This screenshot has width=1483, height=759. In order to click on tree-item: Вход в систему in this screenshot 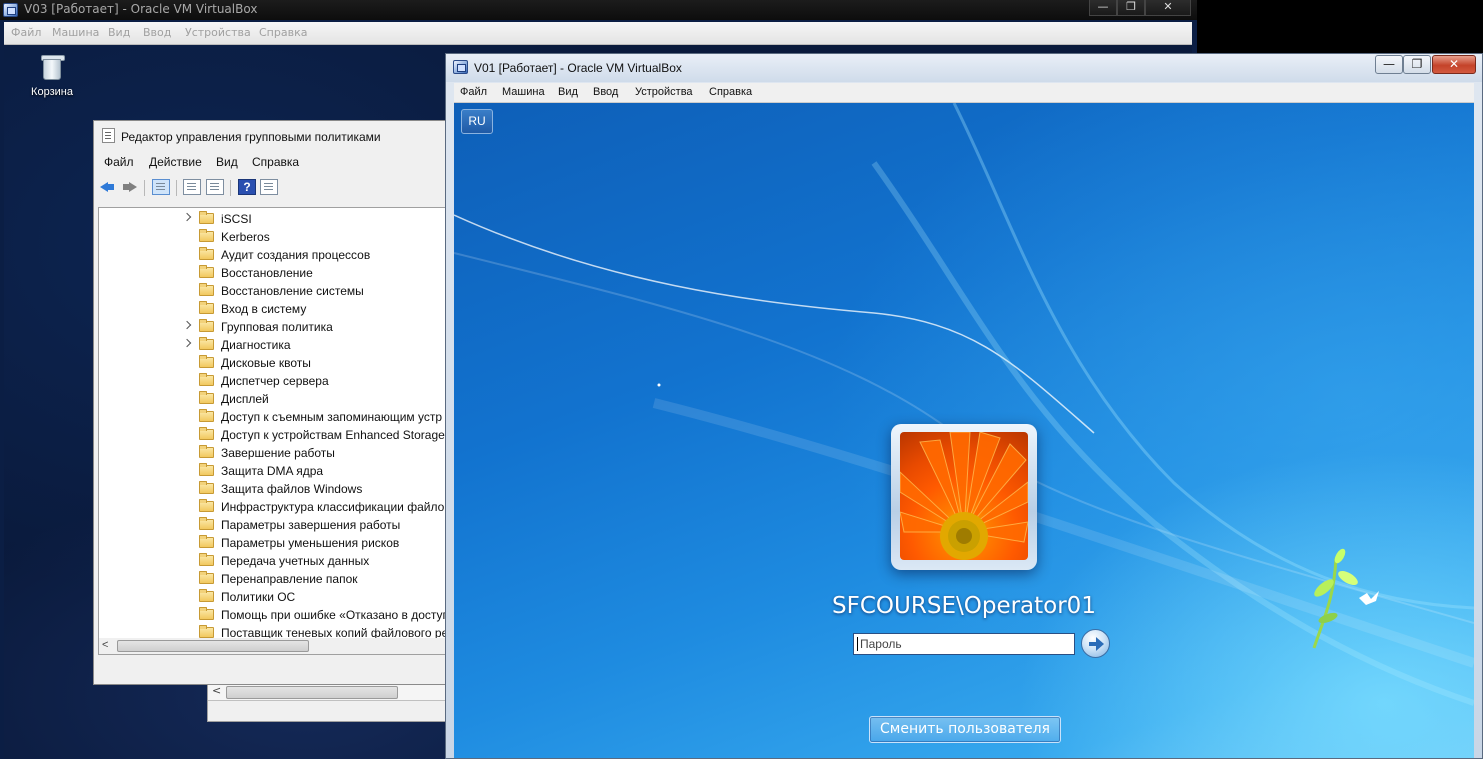, I will do `click(284, 309)`.